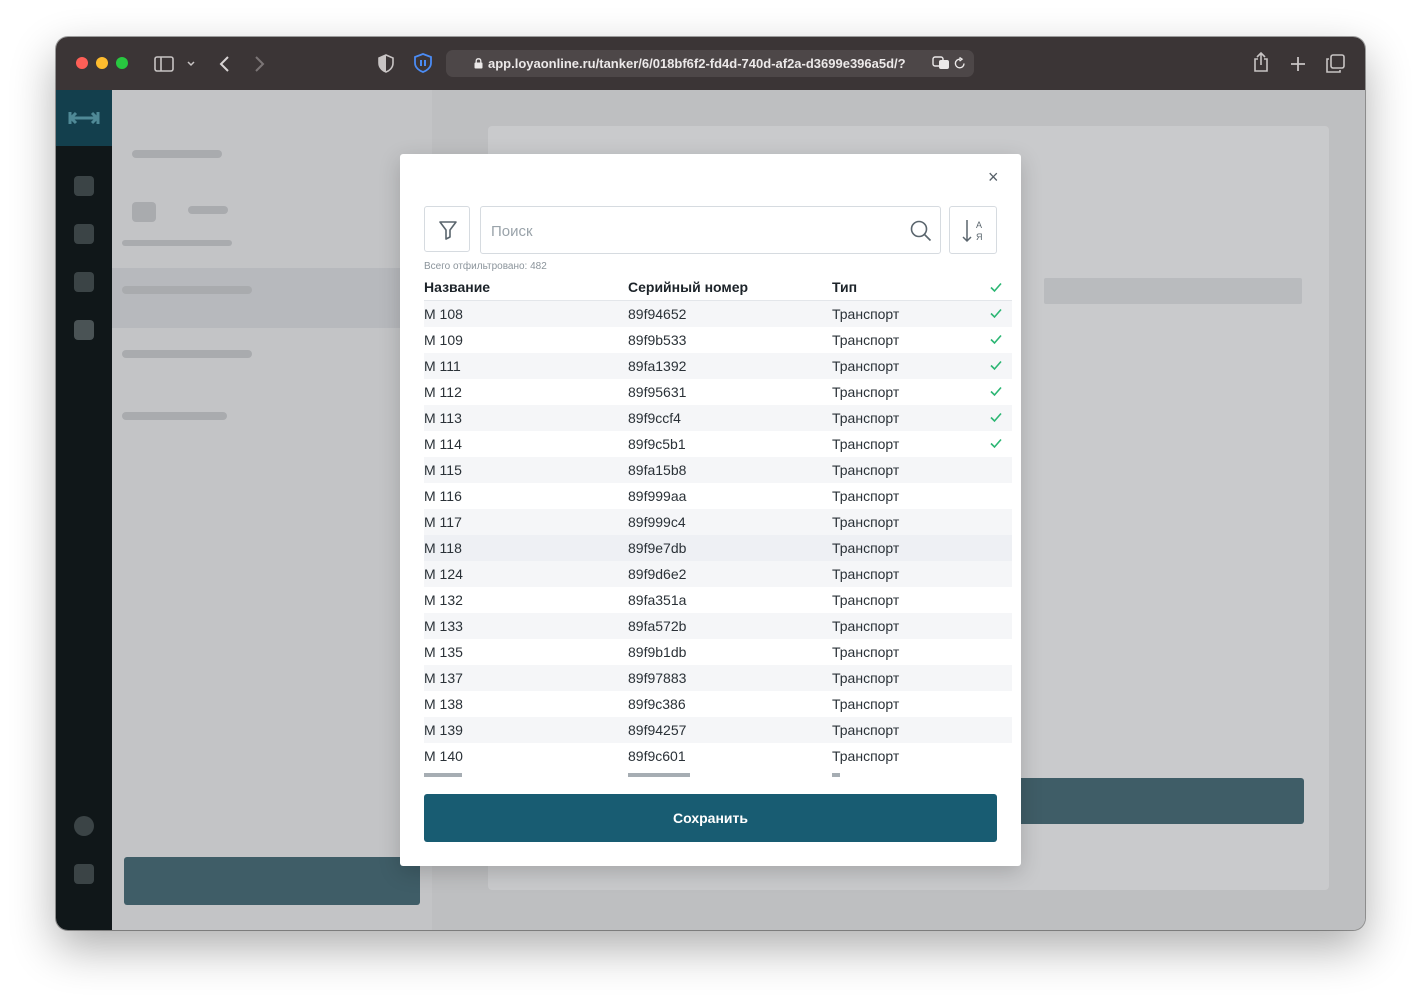 This screenshot has width=1421, height=1004. Describe the element at coordinates (718, 392) in the screenshot. I see `table-row: М 112 89f95631 Транспорт` at that location.